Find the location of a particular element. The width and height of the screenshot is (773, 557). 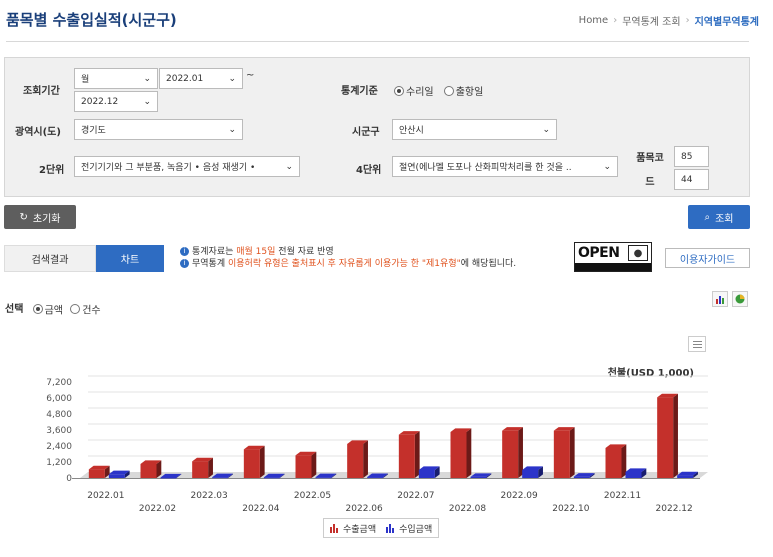

y-tick-label: 0 is located at coordinates (69, 479).